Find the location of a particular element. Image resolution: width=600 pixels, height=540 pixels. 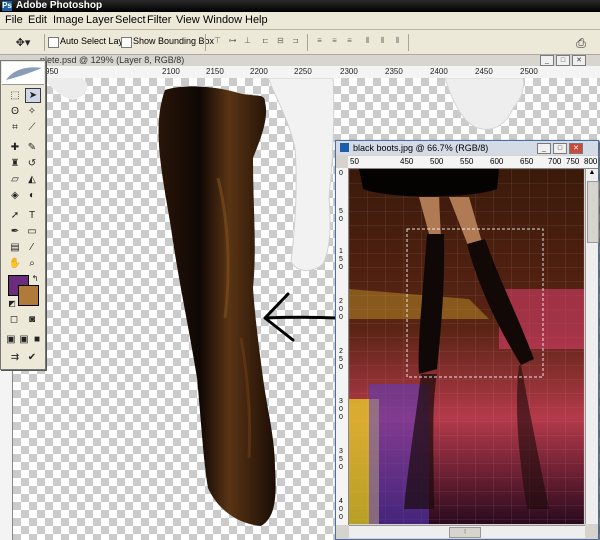

vertical-scrollbar: ▲ is located at coordinates (592, 346).